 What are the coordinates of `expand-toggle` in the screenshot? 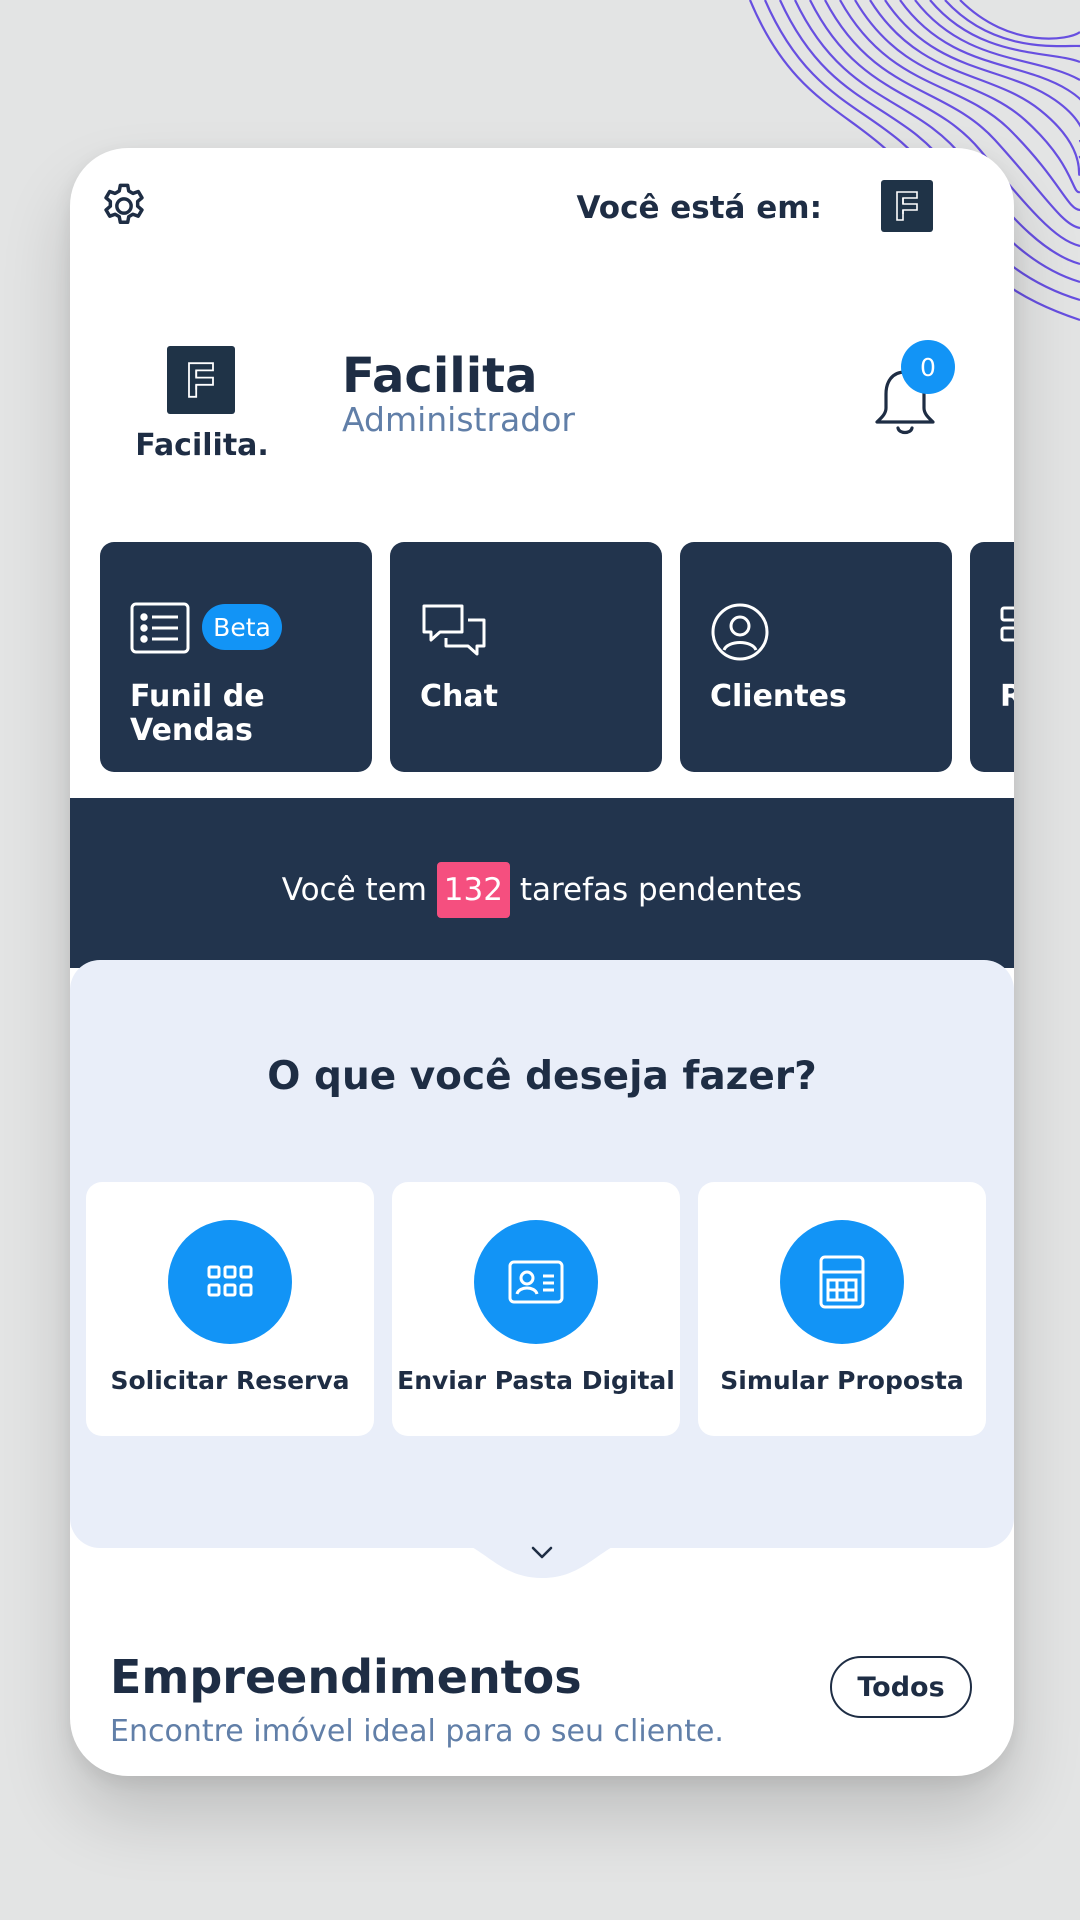 It's located at (542, 1565).